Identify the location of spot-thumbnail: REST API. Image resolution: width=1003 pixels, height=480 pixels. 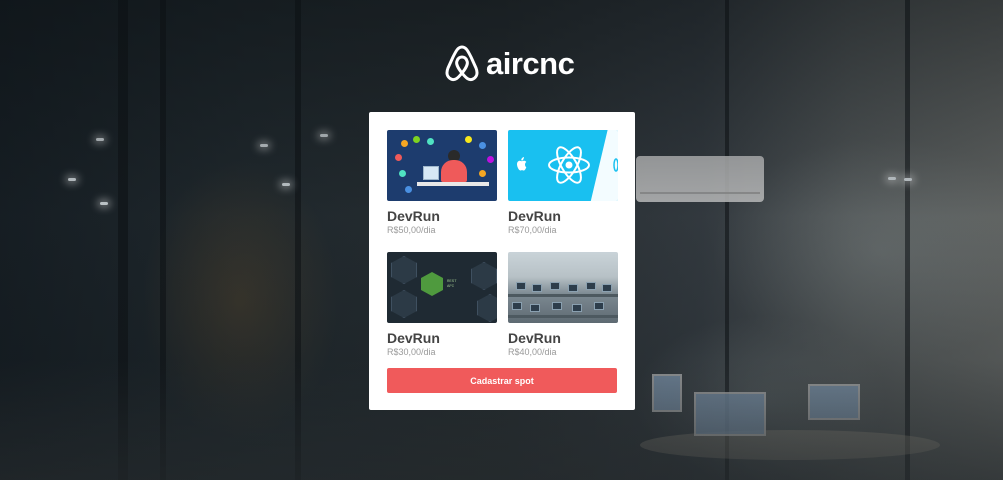
(442, 287).